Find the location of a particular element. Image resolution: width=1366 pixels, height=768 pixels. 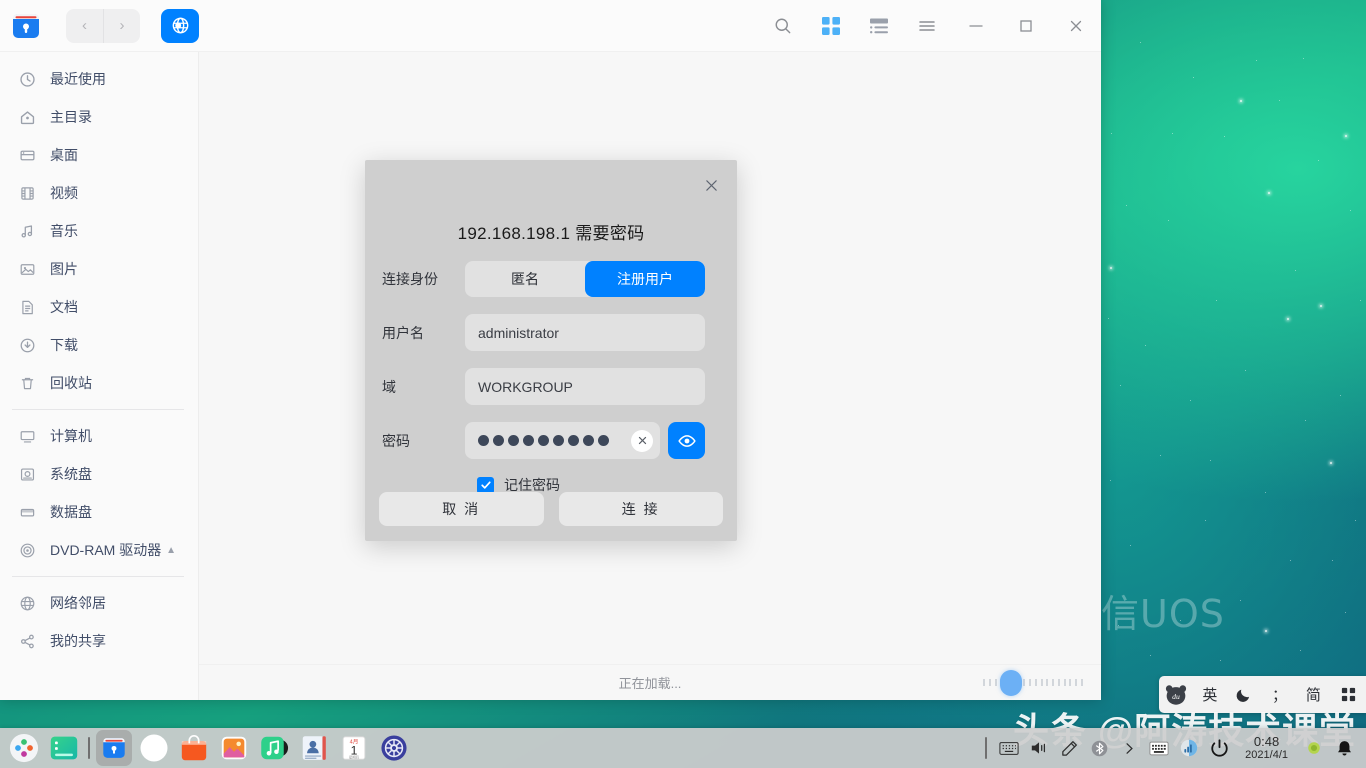

file-manager-icon is located at coordinates (26, 26).